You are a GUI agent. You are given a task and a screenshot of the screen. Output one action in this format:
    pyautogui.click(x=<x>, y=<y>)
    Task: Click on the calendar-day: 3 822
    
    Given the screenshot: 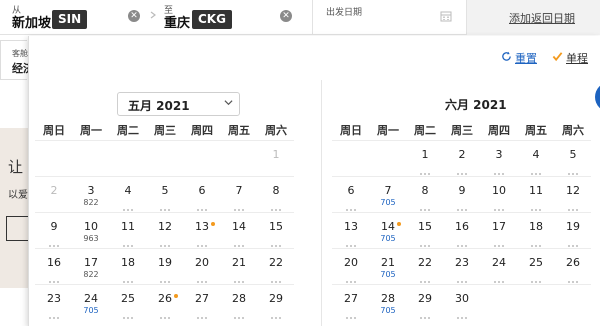 What is the action you would take?
    pyautogui.click(x=91, y=195)
    